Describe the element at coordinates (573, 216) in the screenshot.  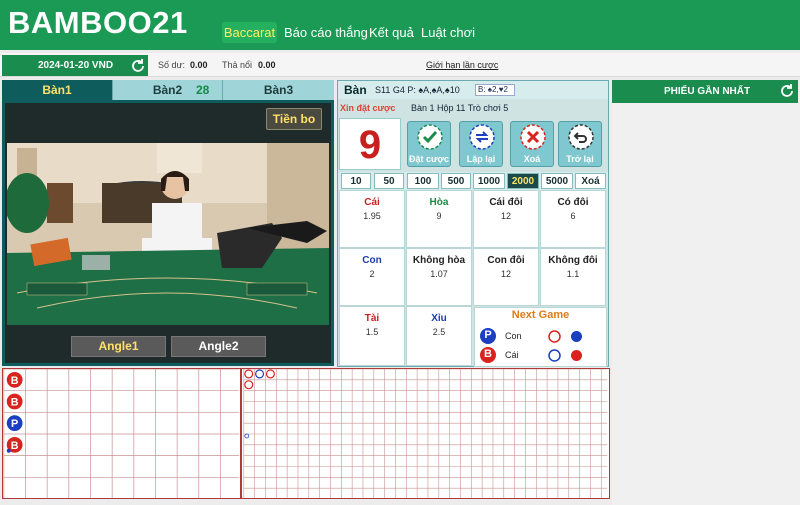
I see `bet-odds: 6` at that location.